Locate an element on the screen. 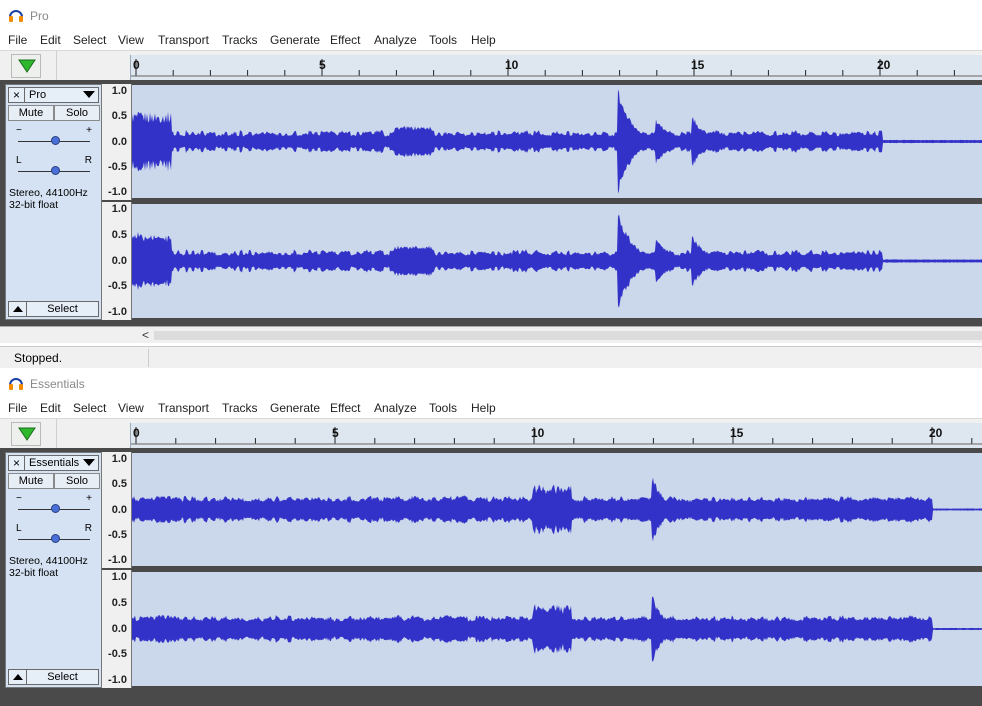 The image size is (982, 706). track-footer: Select is located at coordinates (53, 309).